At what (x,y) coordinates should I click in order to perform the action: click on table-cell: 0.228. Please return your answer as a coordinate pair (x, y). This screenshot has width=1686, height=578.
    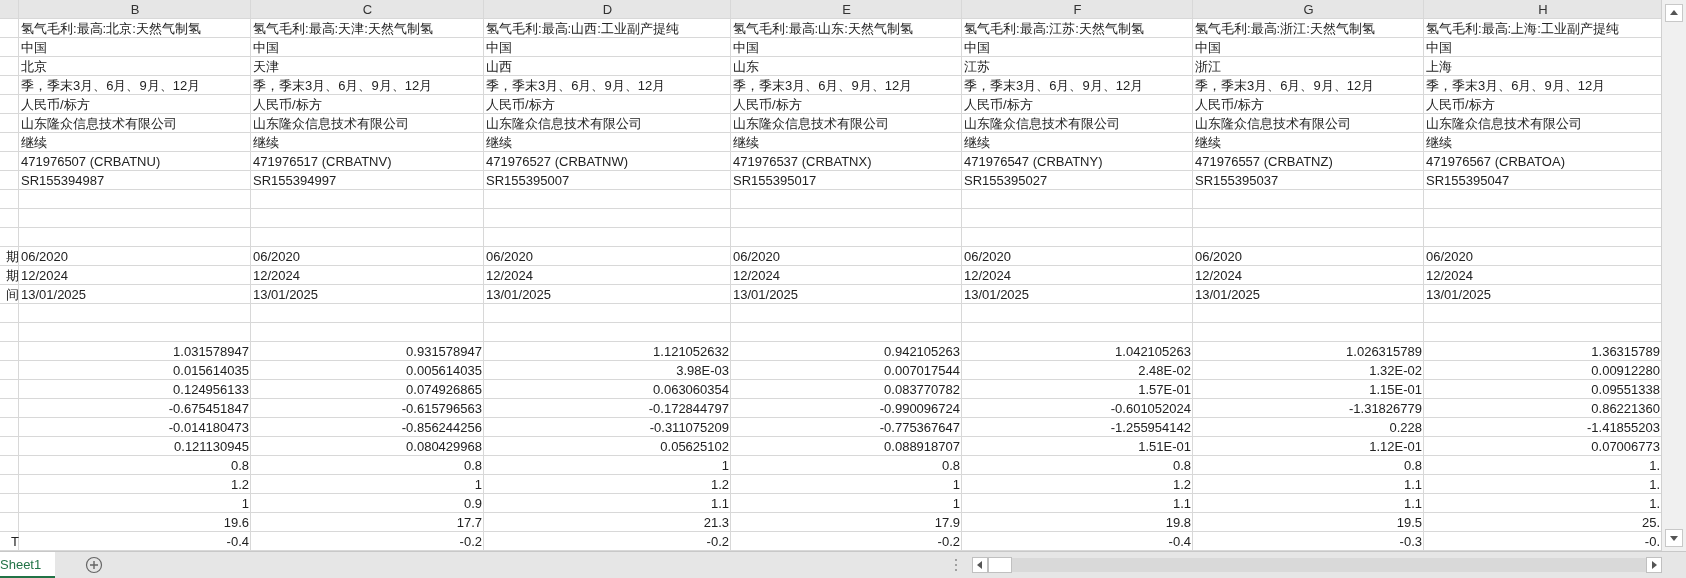
    Looking at the image, I should click on (1405, 427).